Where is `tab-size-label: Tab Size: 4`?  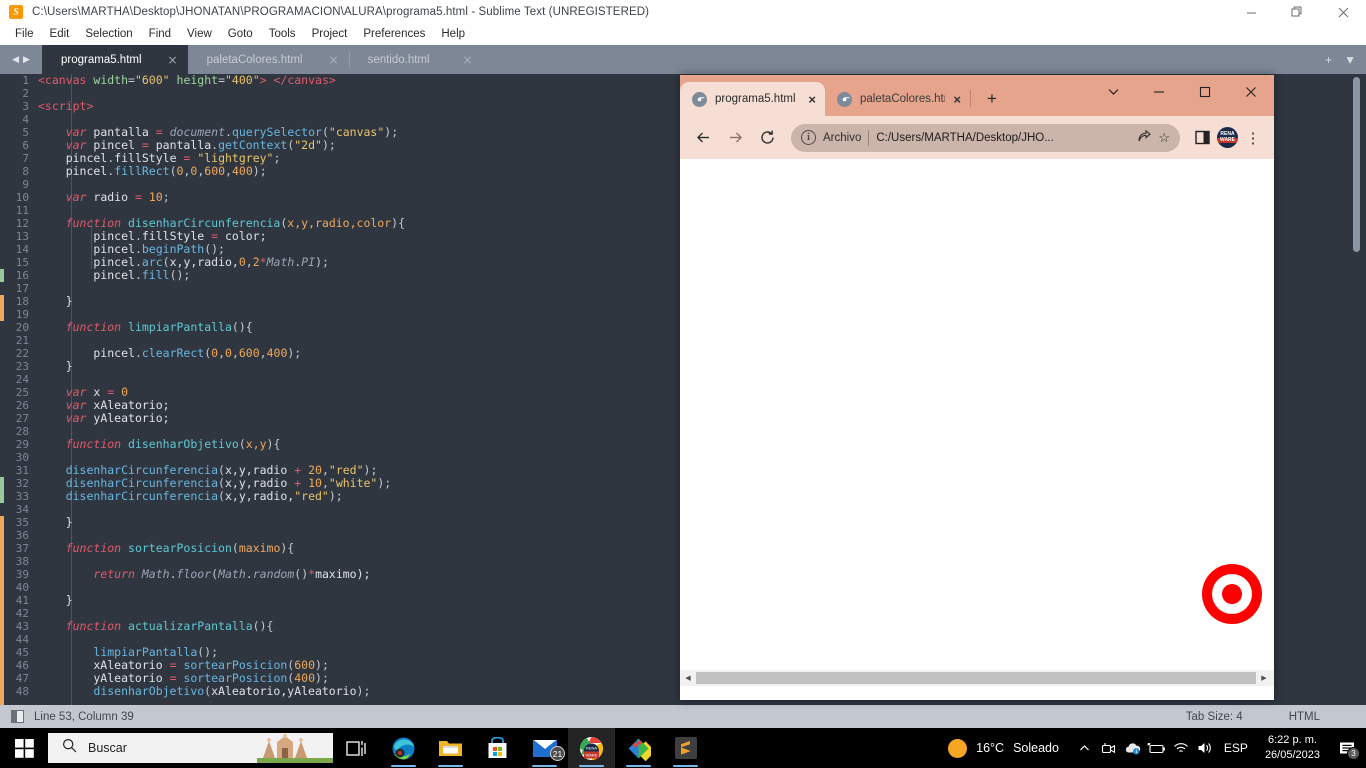 tab-size-label: Tab Size: 4 is located at coordinates (1237, 717).